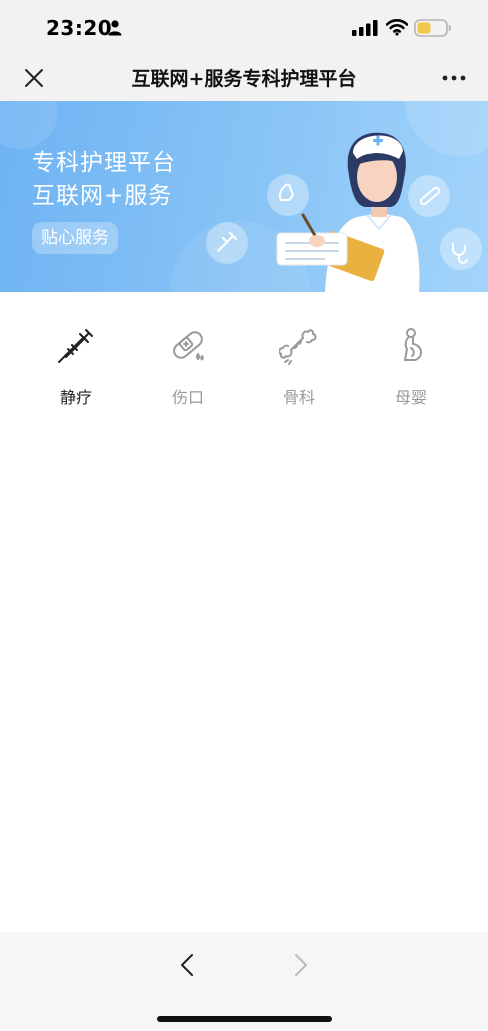 The image size is (488, 1031). What do you see at coordinates (102, 196) in the screenshot?
I see `banner-title-line2: 互联网+服务` at bounding box center [102, 196].